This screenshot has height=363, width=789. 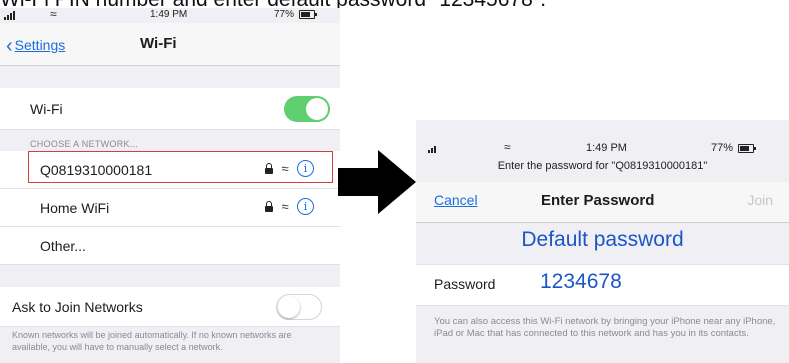 What do you see at coordinates (40, 45) in the screenshot?
I see `back-label: Settings` at bounding box center [40, 45].